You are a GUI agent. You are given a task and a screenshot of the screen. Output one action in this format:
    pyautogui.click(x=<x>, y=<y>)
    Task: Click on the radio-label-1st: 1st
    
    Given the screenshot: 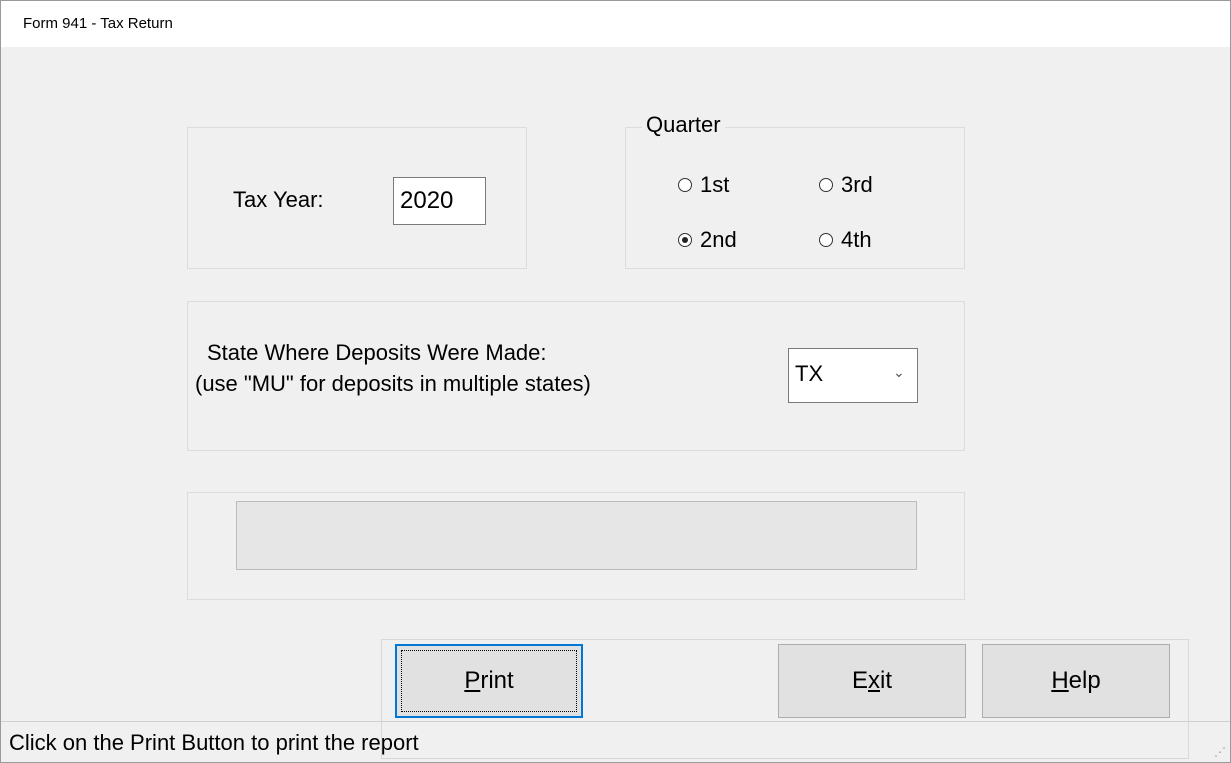 What is the action you would take?
    pyautogui.click(x=715, y=184)
    